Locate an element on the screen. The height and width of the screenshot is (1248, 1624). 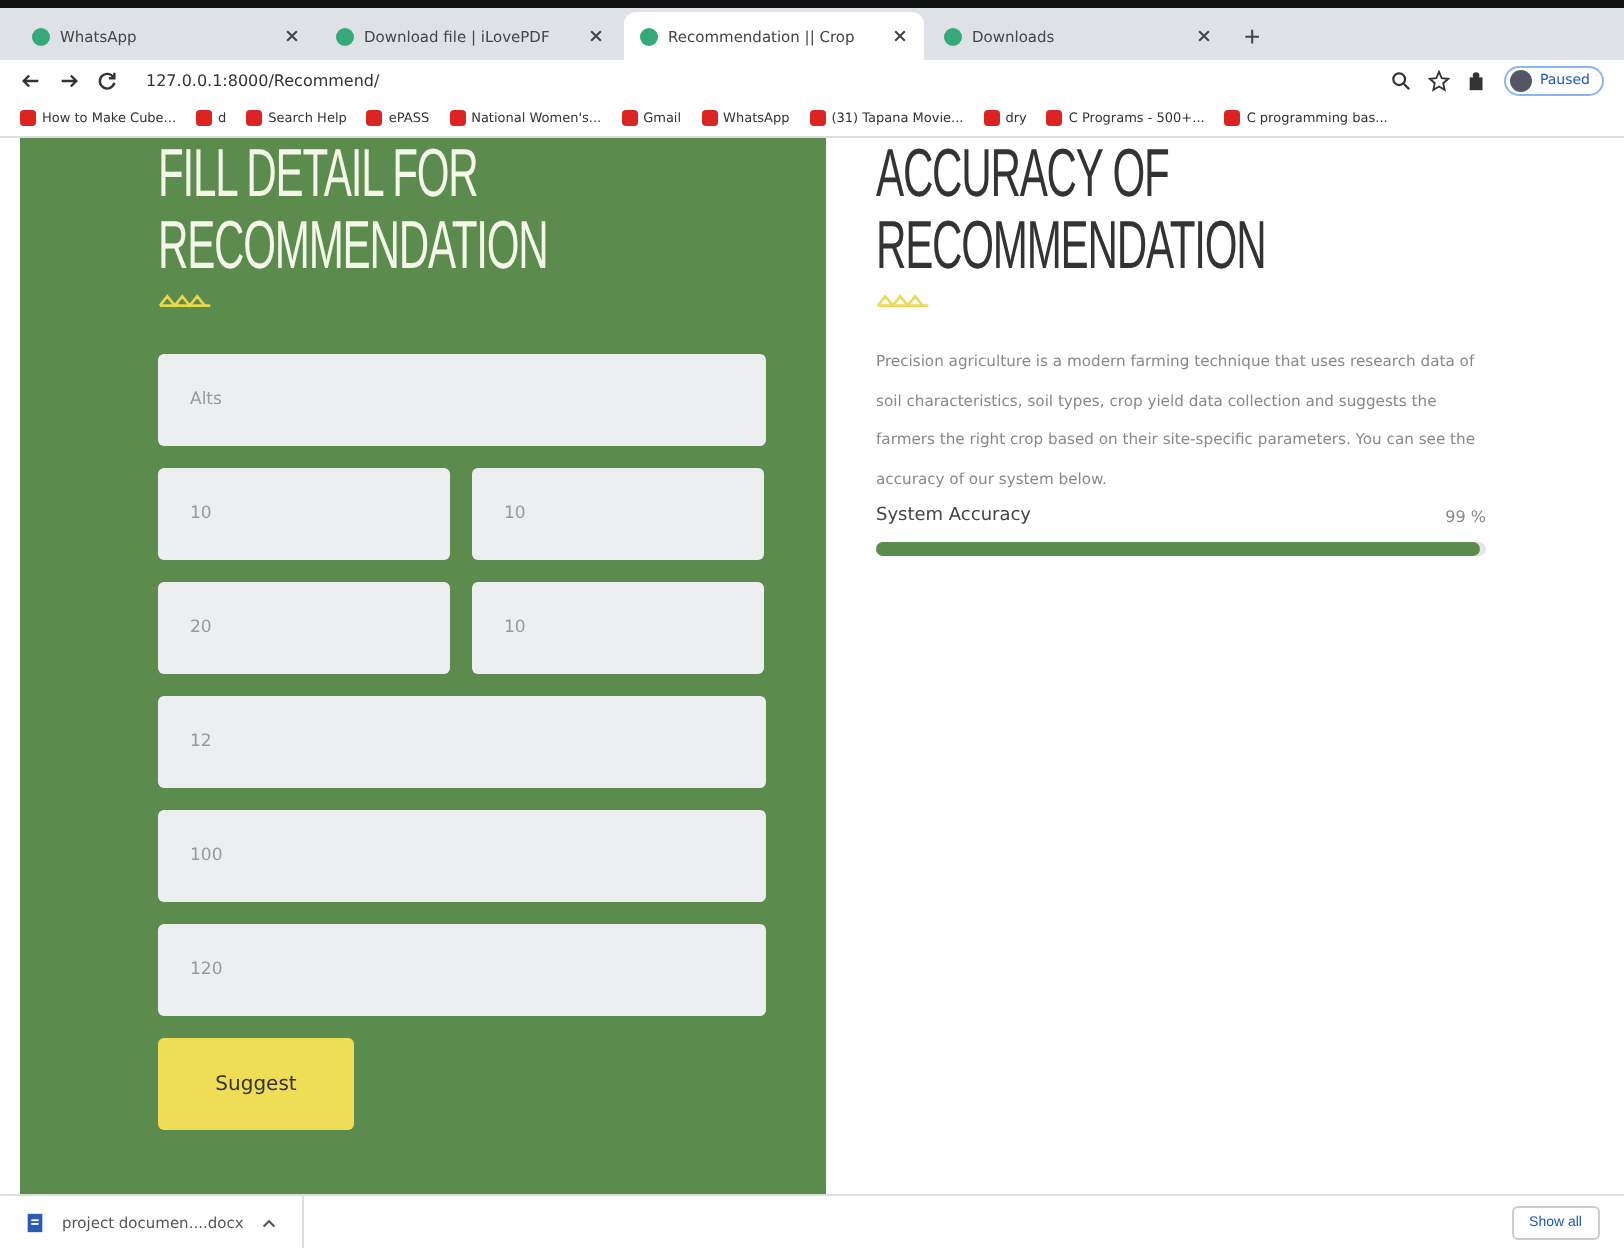
new-tab-button: + is located at coordinates (1252, 36).